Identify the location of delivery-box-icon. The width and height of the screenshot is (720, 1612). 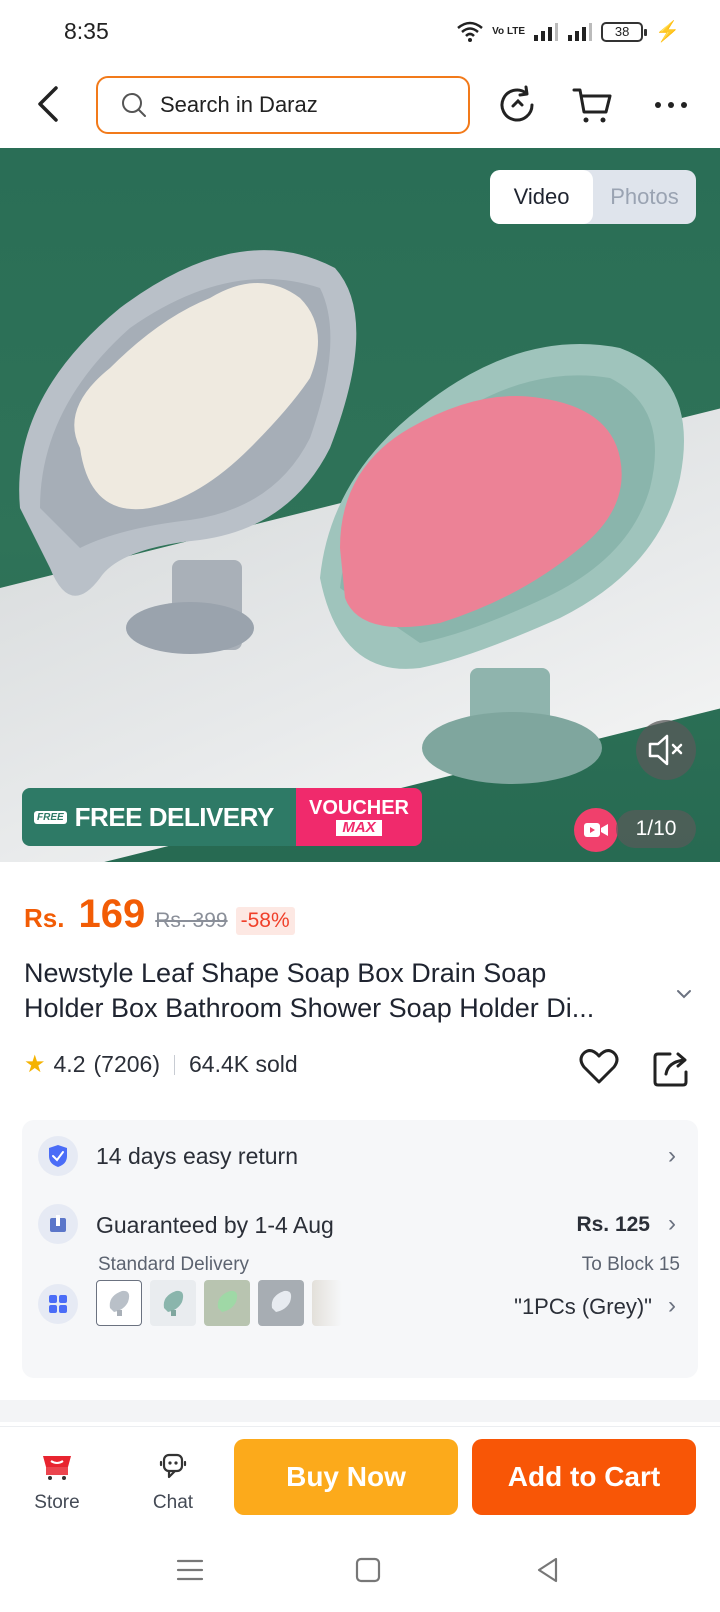
(58, 1224).